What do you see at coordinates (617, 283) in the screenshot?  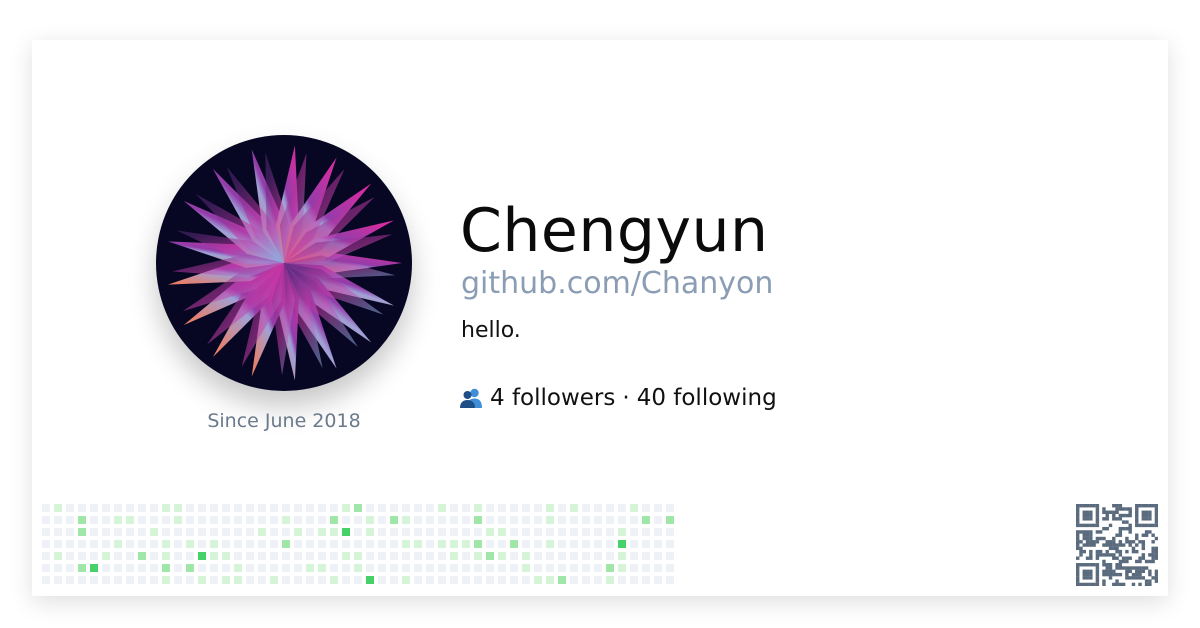 I see `profile-url-link: github.com/Chanyon` at bounding box center [617, 283].